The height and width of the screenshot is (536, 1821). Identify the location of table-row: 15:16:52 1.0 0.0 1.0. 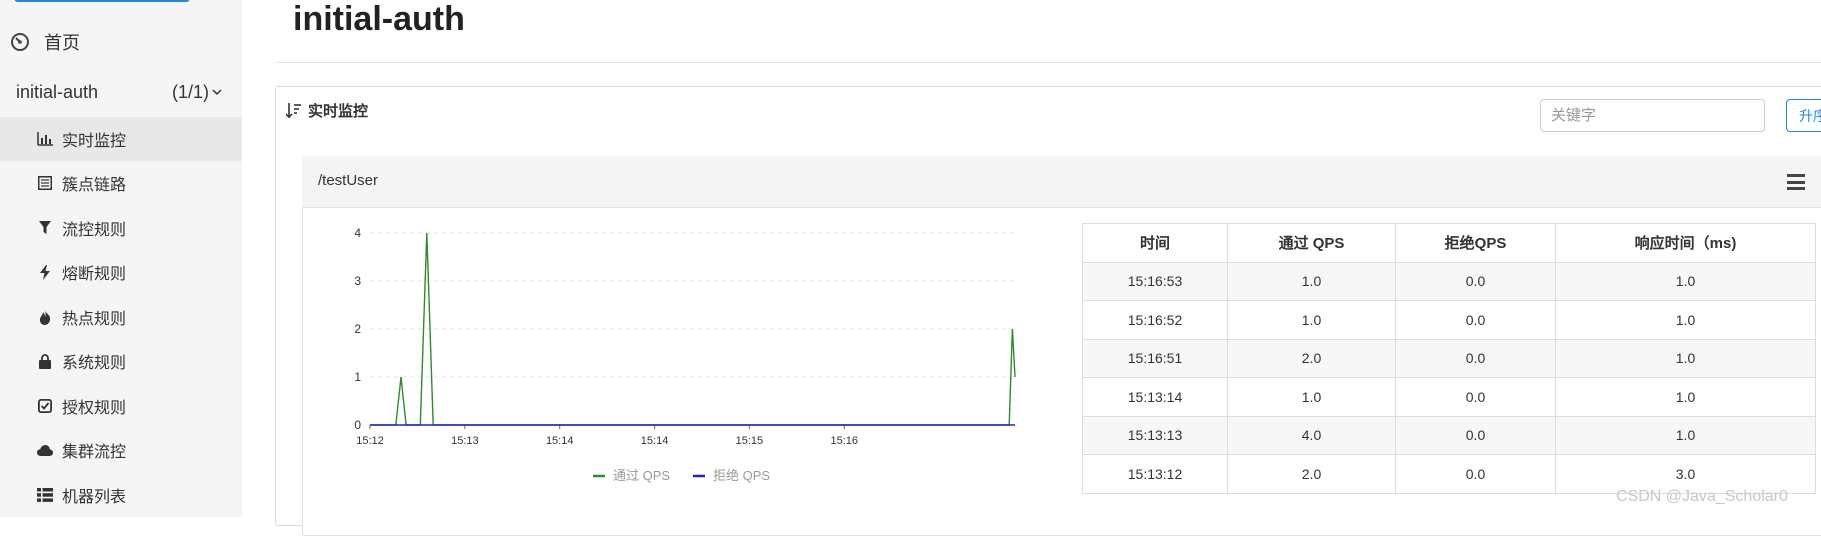
(1449, 320).